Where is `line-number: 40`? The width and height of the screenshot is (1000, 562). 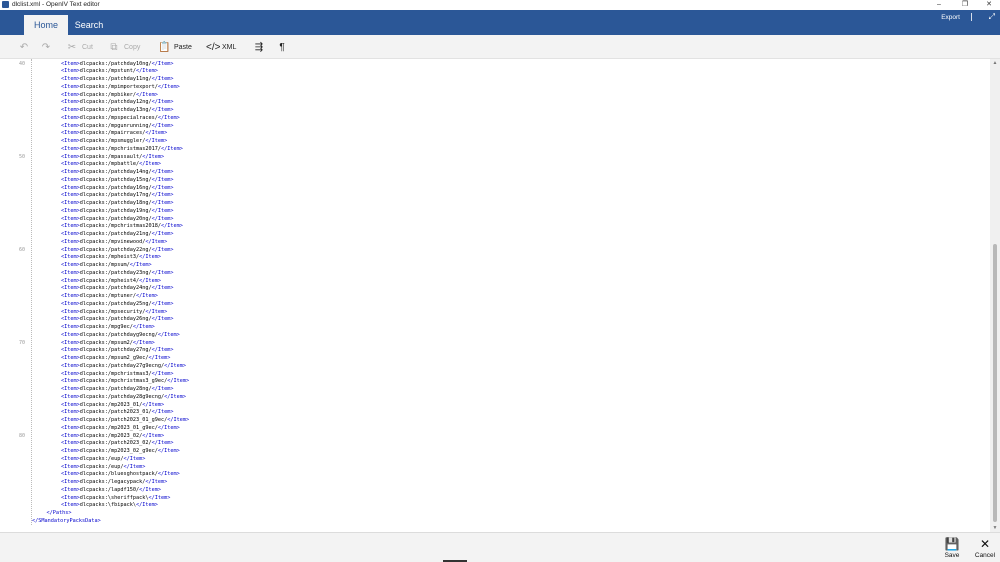
line-number: 40 is located at coordinates (21, 63).